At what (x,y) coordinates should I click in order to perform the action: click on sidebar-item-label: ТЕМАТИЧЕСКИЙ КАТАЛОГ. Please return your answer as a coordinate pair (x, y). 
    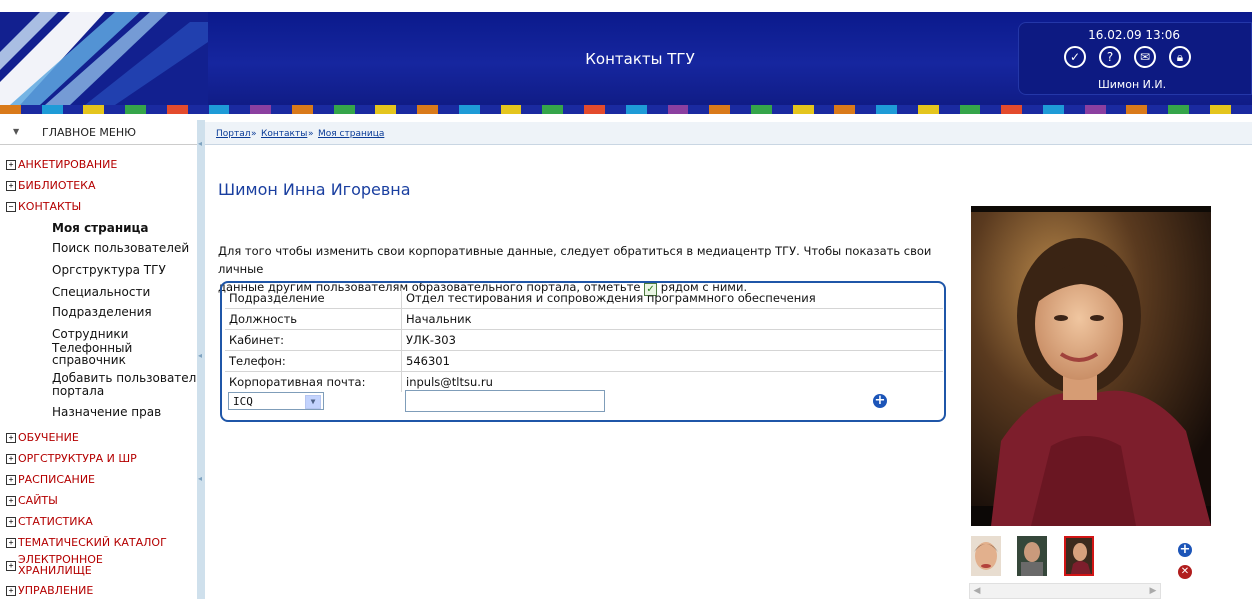
    Looking at the image, I should click on (92, 542).